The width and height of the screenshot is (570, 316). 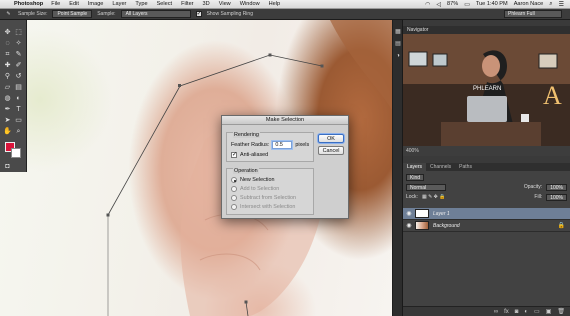 I want to click on battery-percent: 87%, so click(x=452, y=4).